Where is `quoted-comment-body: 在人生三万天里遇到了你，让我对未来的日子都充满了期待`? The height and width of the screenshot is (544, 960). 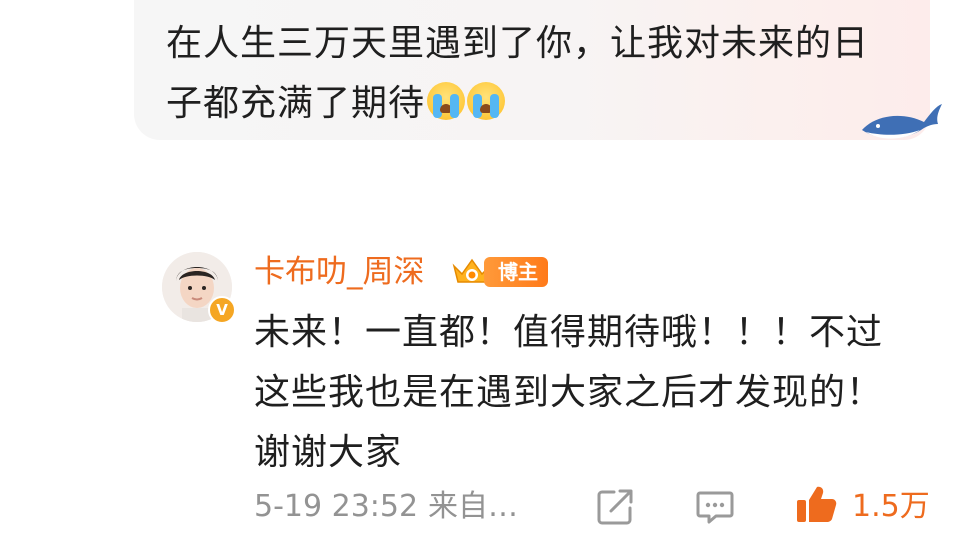 quoted-comment-body: 在人生三万天里遇到了你，让我对未来的日子都充满了期待 is located at coordinates (518, 73).